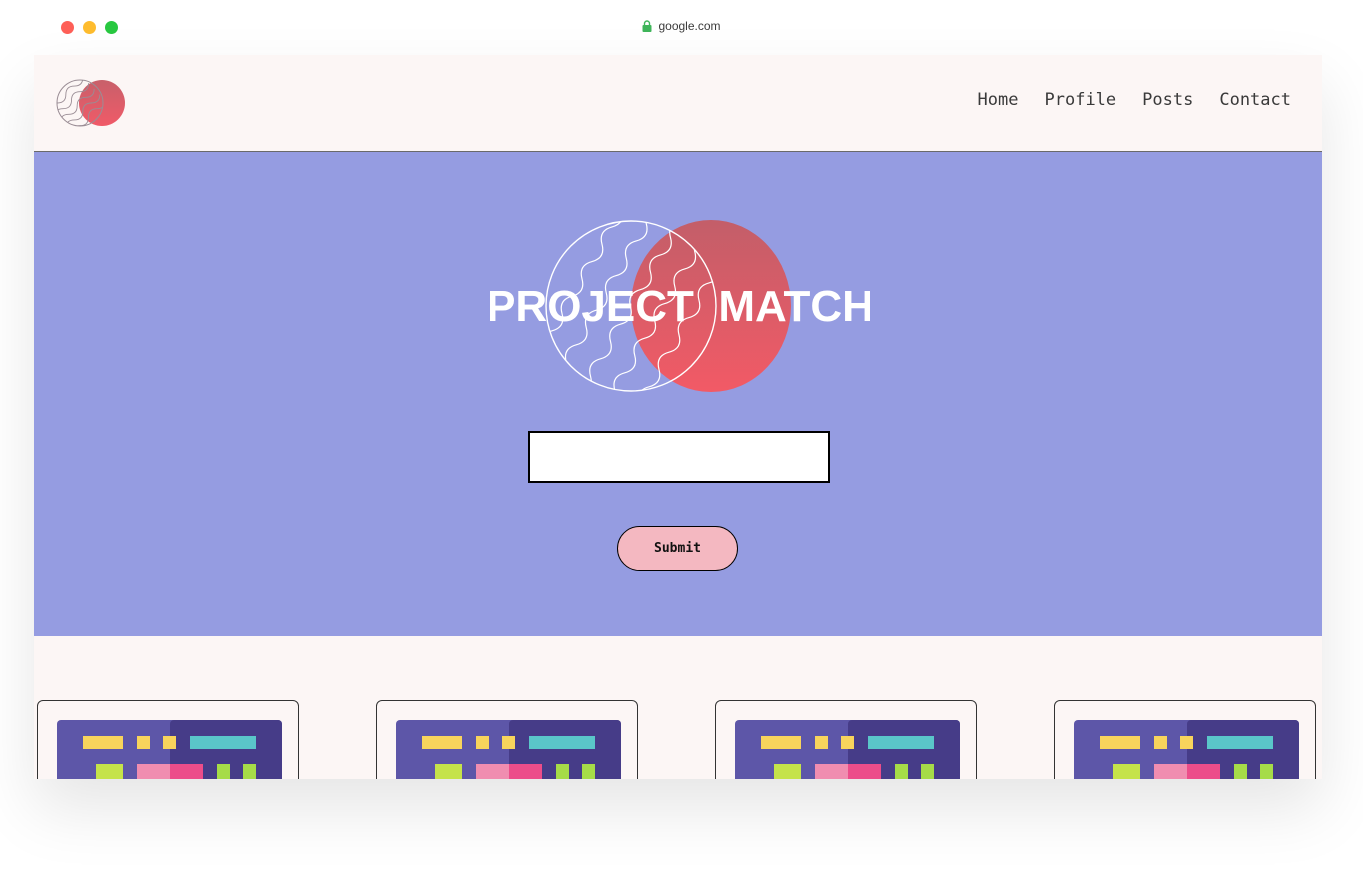 The width and height of the screenshot is (1363, 876). Describe the element at coordinates (1081, 100) in the screenshot. I see `nav-profile-link: Profile` at that location.